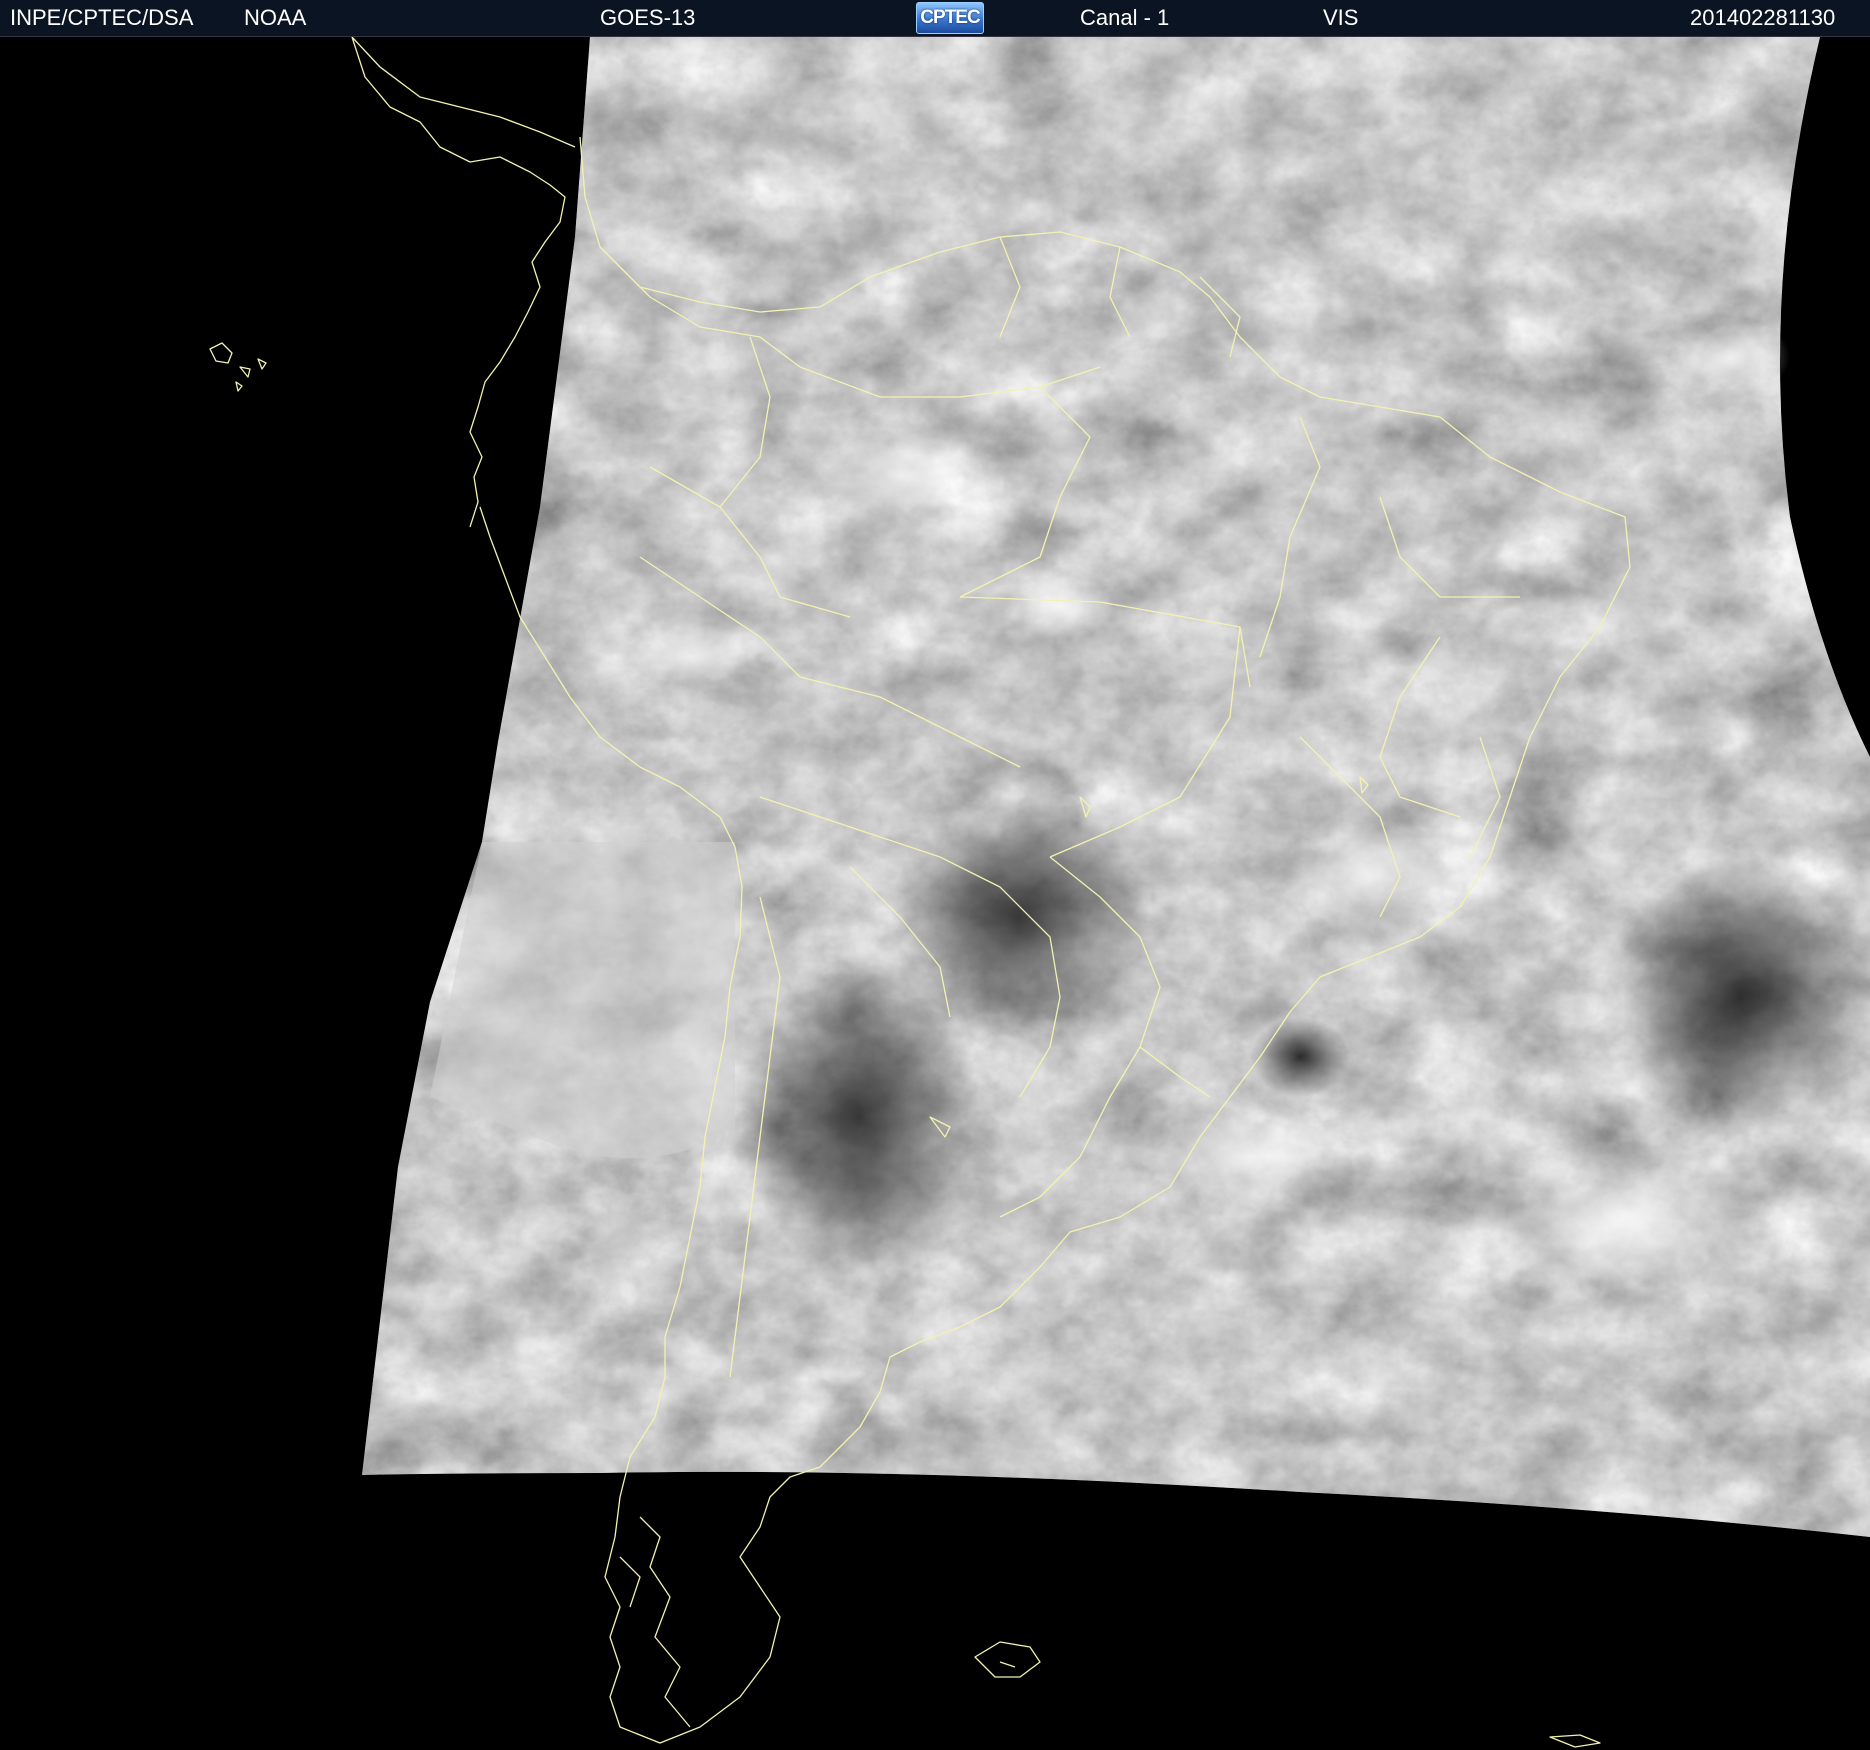  What do you see at coordinates (1007, 1659) in the screenshot?
I see `falkland-islands` at bounding box center [1007, 1659].